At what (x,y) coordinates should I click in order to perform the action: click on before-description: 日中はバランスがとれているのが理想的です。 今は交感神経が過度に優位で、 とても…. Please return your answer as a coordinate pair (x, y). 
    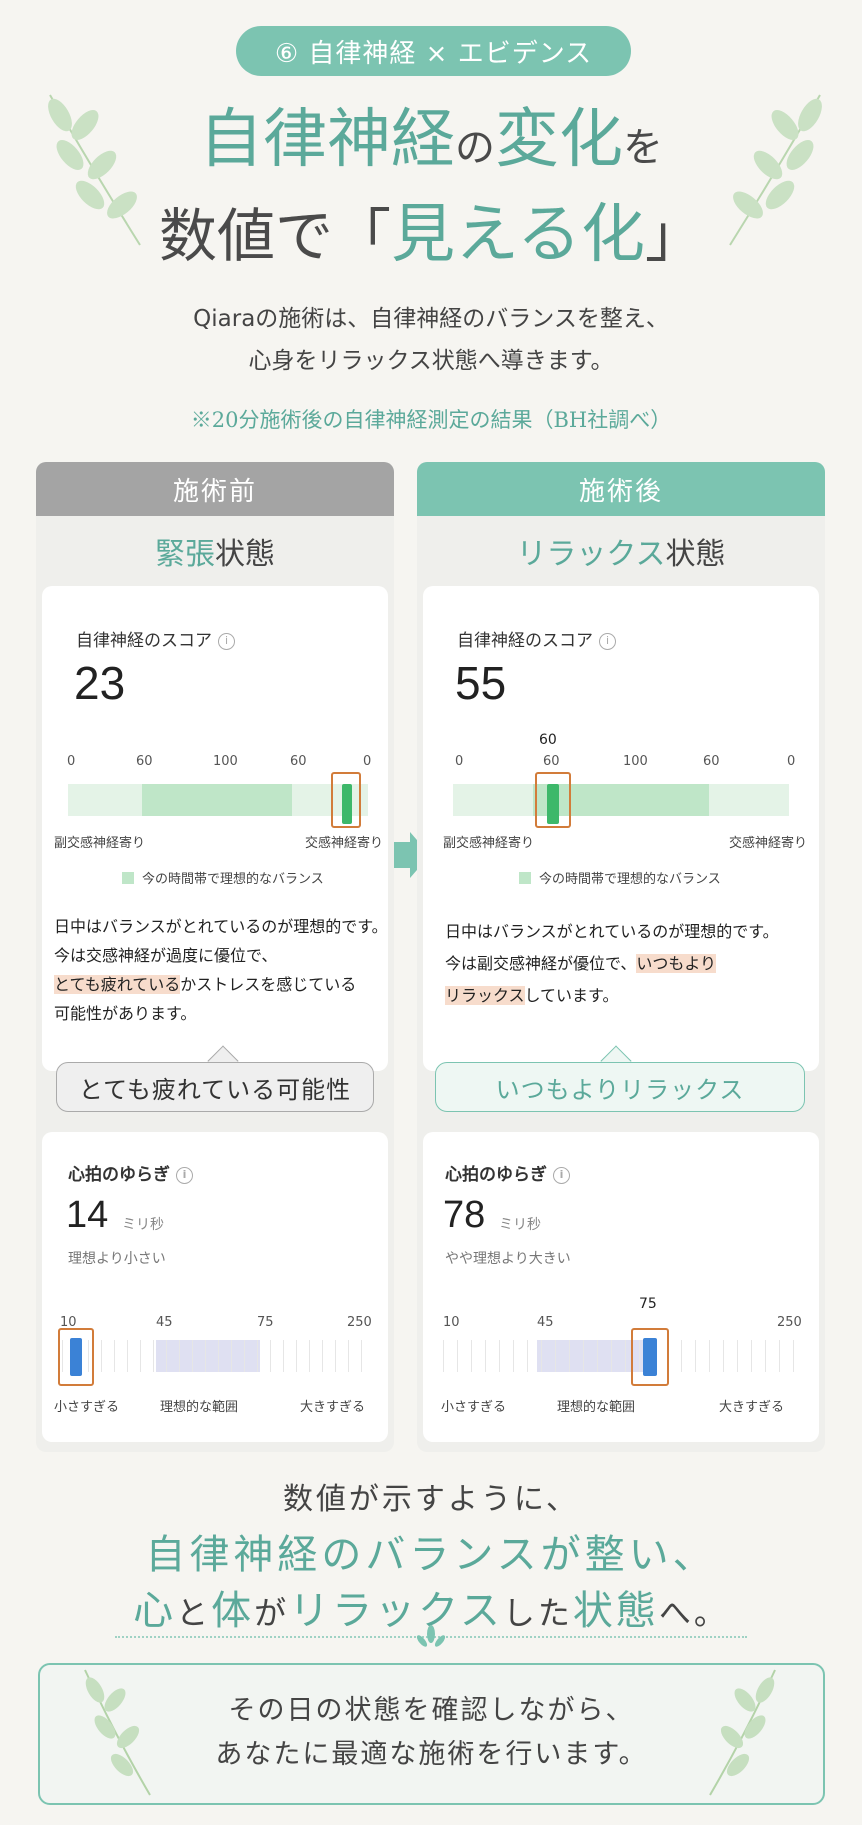
    Looking at the image, I should click on (221, 970).